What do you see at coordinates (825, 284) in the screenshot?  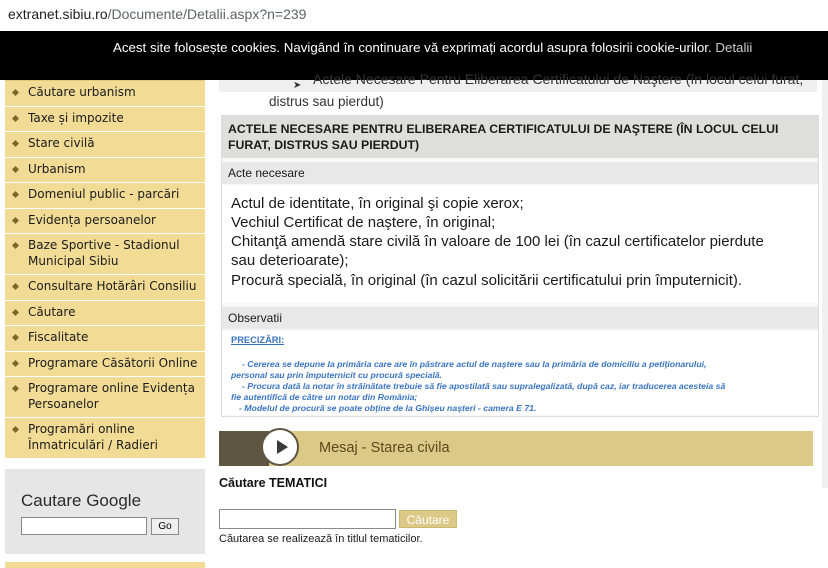 I see `scrollbar-track` at bounding box center [825, 284].